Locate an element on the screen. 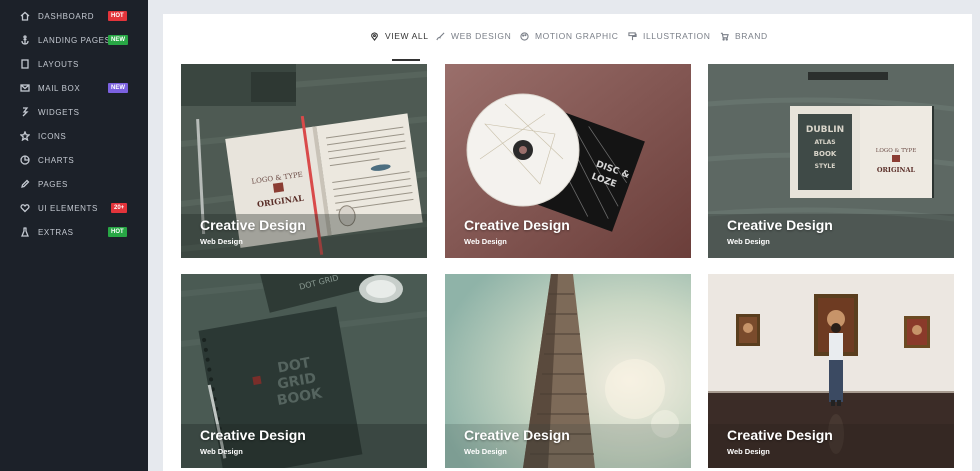  pencil-icon is located at coordinates (25, 184).